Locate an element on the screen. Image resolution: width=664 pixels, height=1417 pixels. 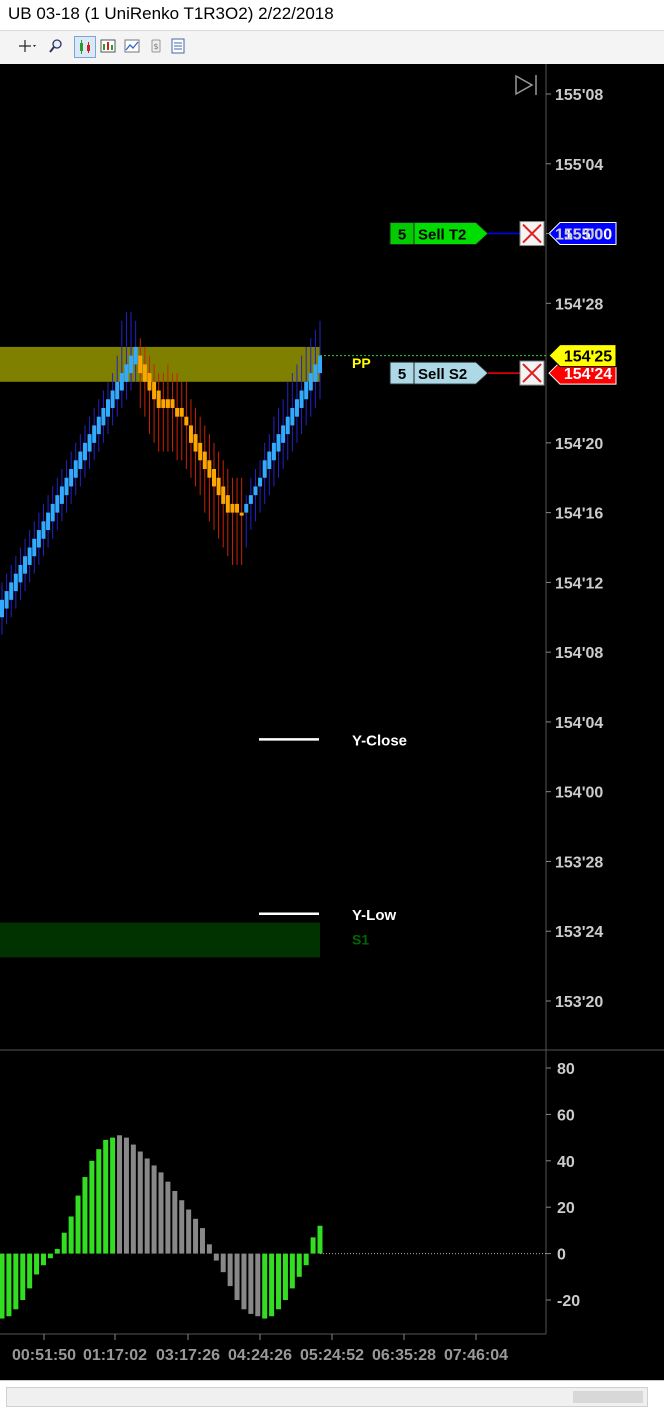
oscillator-tick-label: 60 is located at coordinates (566, 1115).